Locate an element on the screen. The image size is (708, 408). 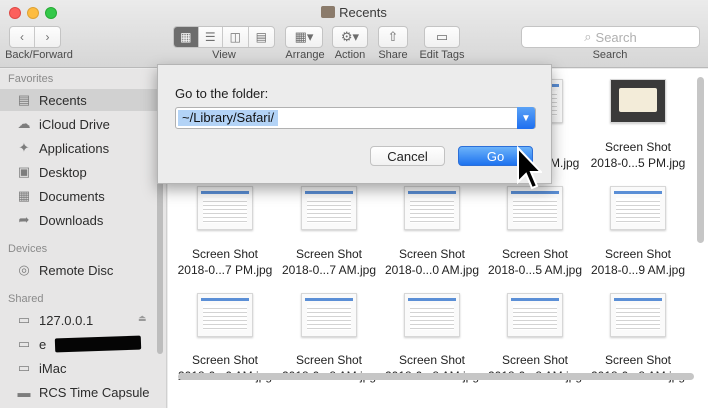
gallery-icon: ▤ is located at coordinates (261, 37).